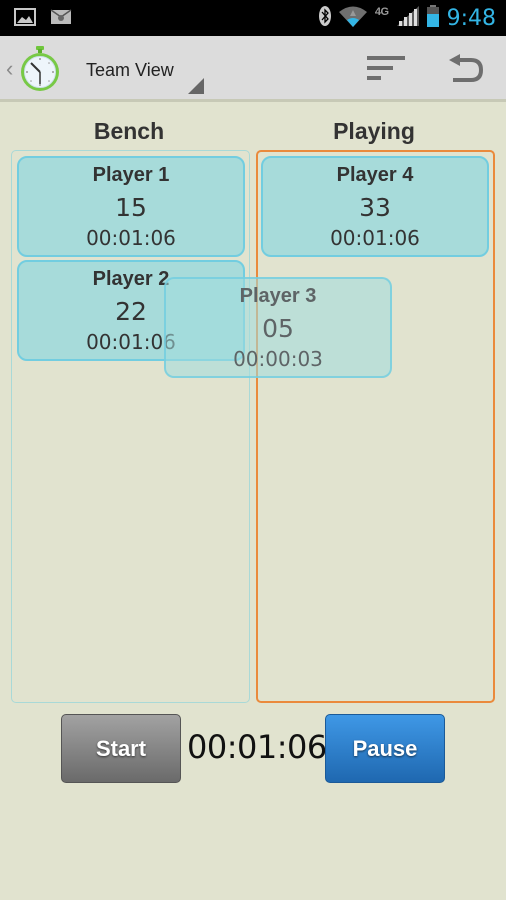 Image resolution: width=506 pixels, height=900 pixels. Describe the element at coordinates (375, 175) in the screenshot. I see `player-name: Player 4` at that location.